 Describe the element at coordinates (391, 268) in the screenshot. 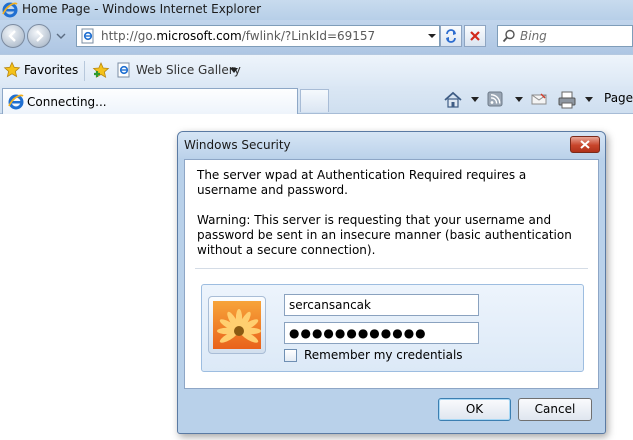

I see `dialog-divider` at that location.